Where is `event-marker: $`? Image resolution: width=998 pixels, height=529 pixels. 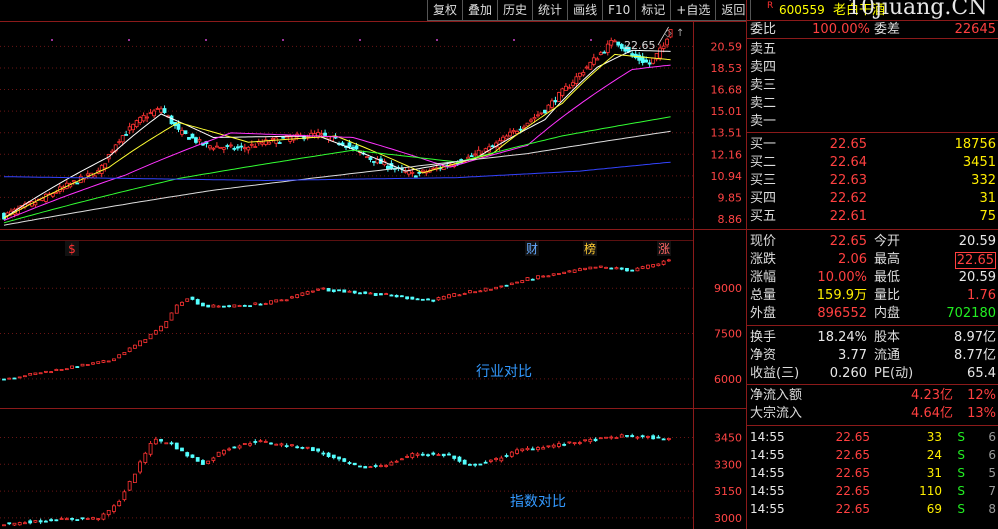
event-marker: $ is located at coordinates (72, 249).